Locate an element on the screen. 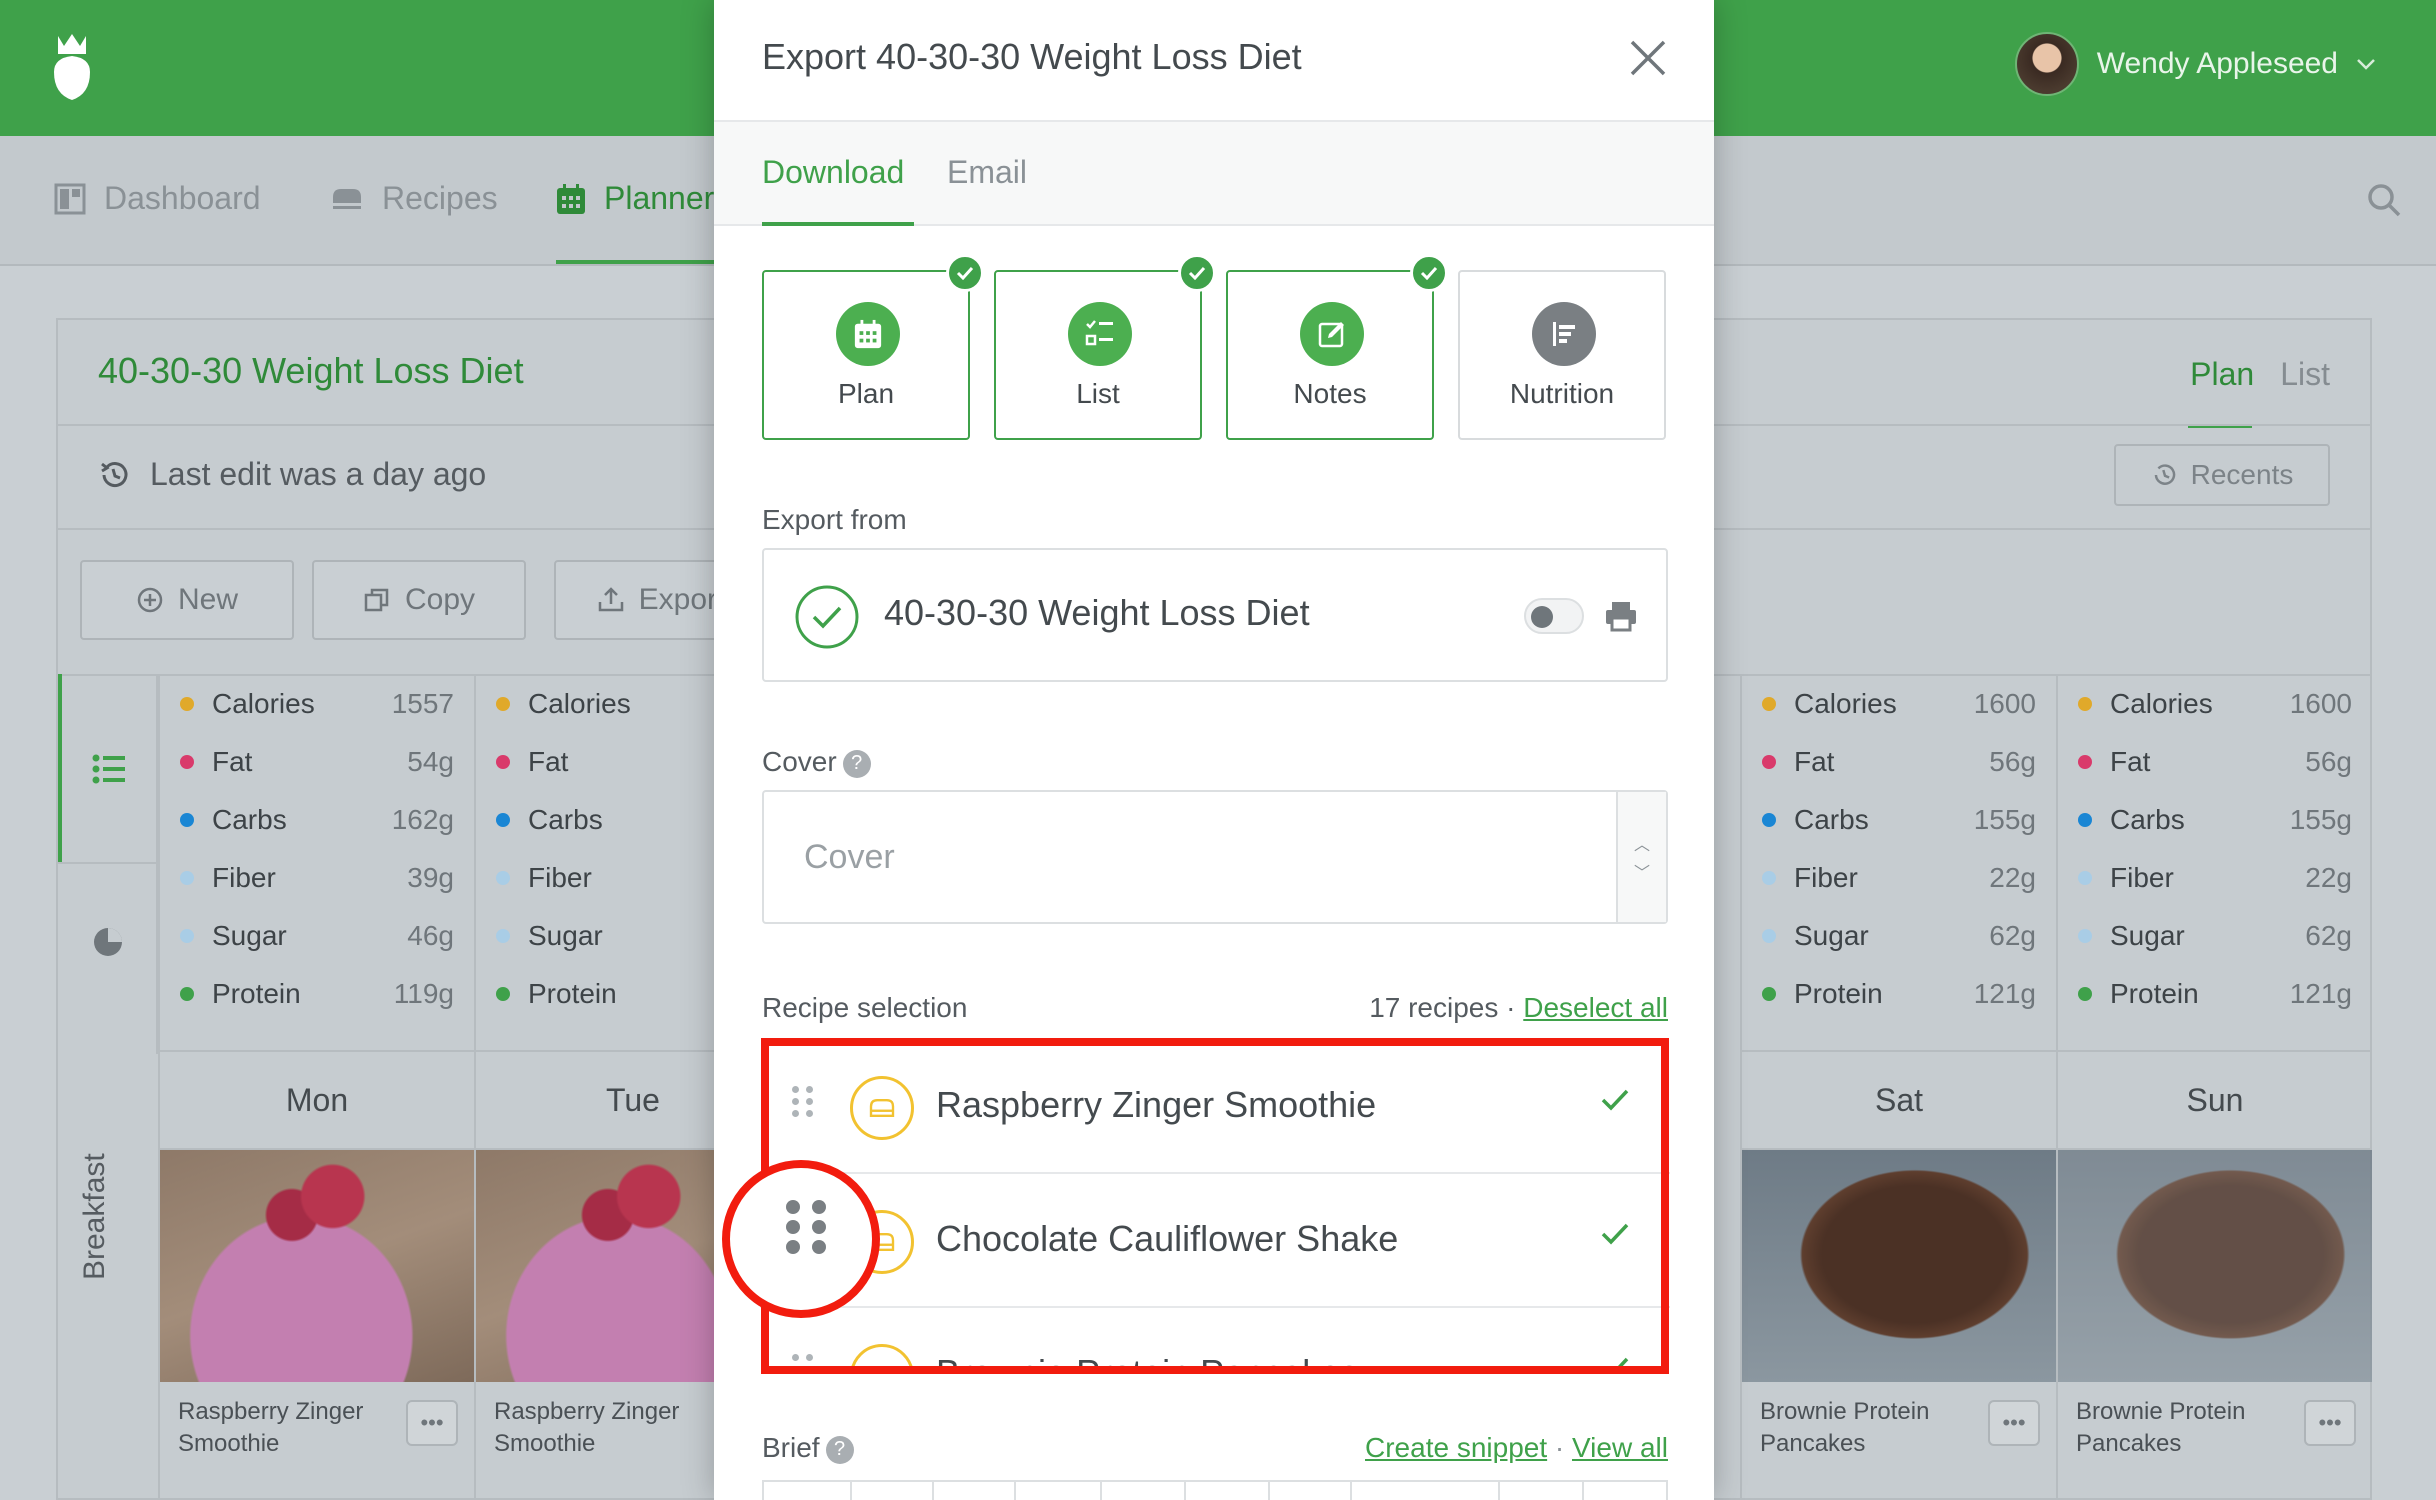 This screenshot has height=1500, width=2436. list-icon is located at coordinates (108, 769).